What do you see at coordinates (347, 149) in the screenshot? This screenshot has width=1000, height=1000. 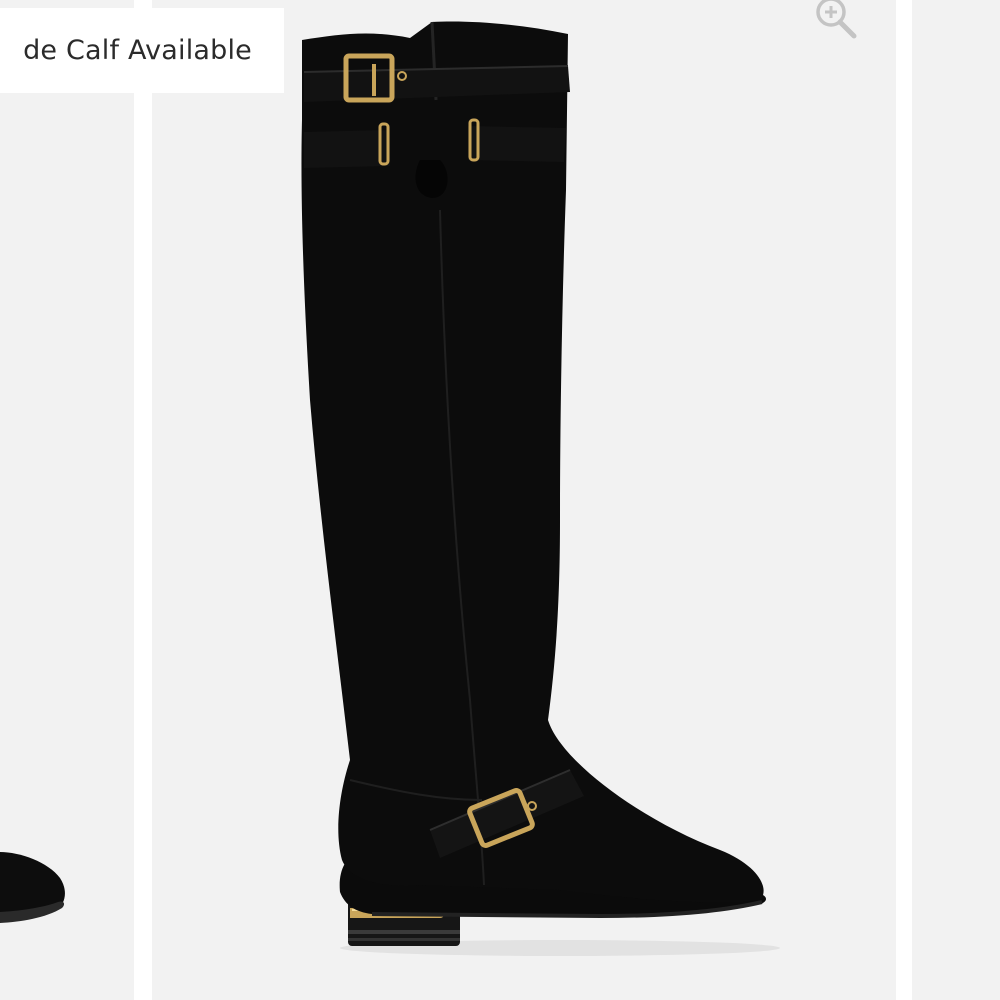 I see `upper-strap-left` at bounding box center [347, 149].